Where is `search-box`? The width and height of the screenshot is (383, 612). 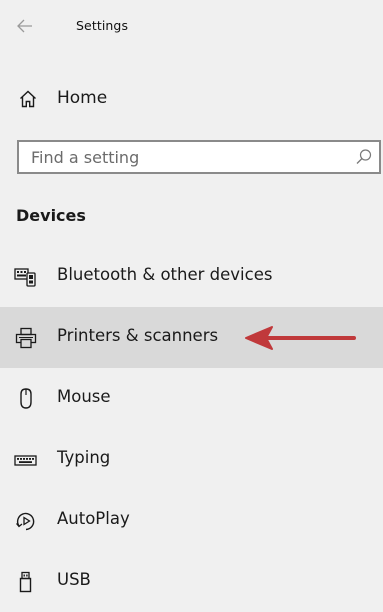 search-box is located at coordinates (199, 157).